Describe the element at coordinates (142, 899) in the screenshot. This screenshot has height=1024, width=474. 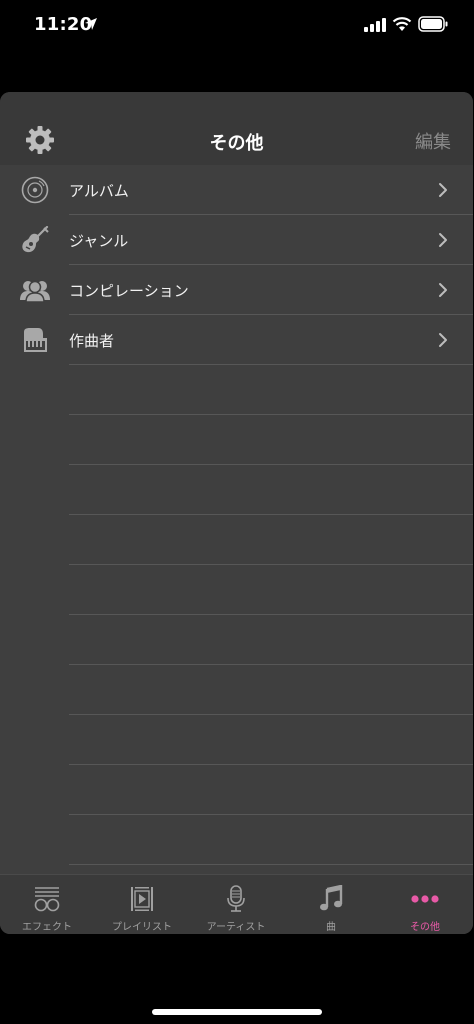
I see `playlist-icon` at that location.